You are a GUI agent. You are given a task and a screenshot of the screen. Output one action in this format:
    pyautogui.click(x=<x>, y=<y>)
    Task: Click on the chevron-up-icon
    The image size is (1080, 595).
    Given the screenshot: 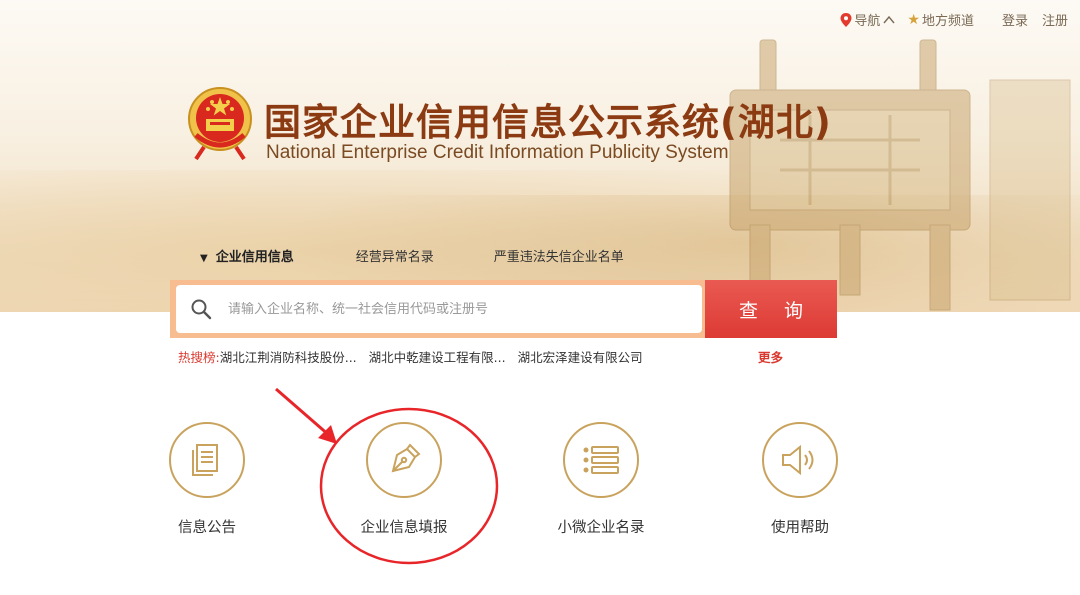 What is the action you would take?
    pyautogui.click(x=889, y=19)
    